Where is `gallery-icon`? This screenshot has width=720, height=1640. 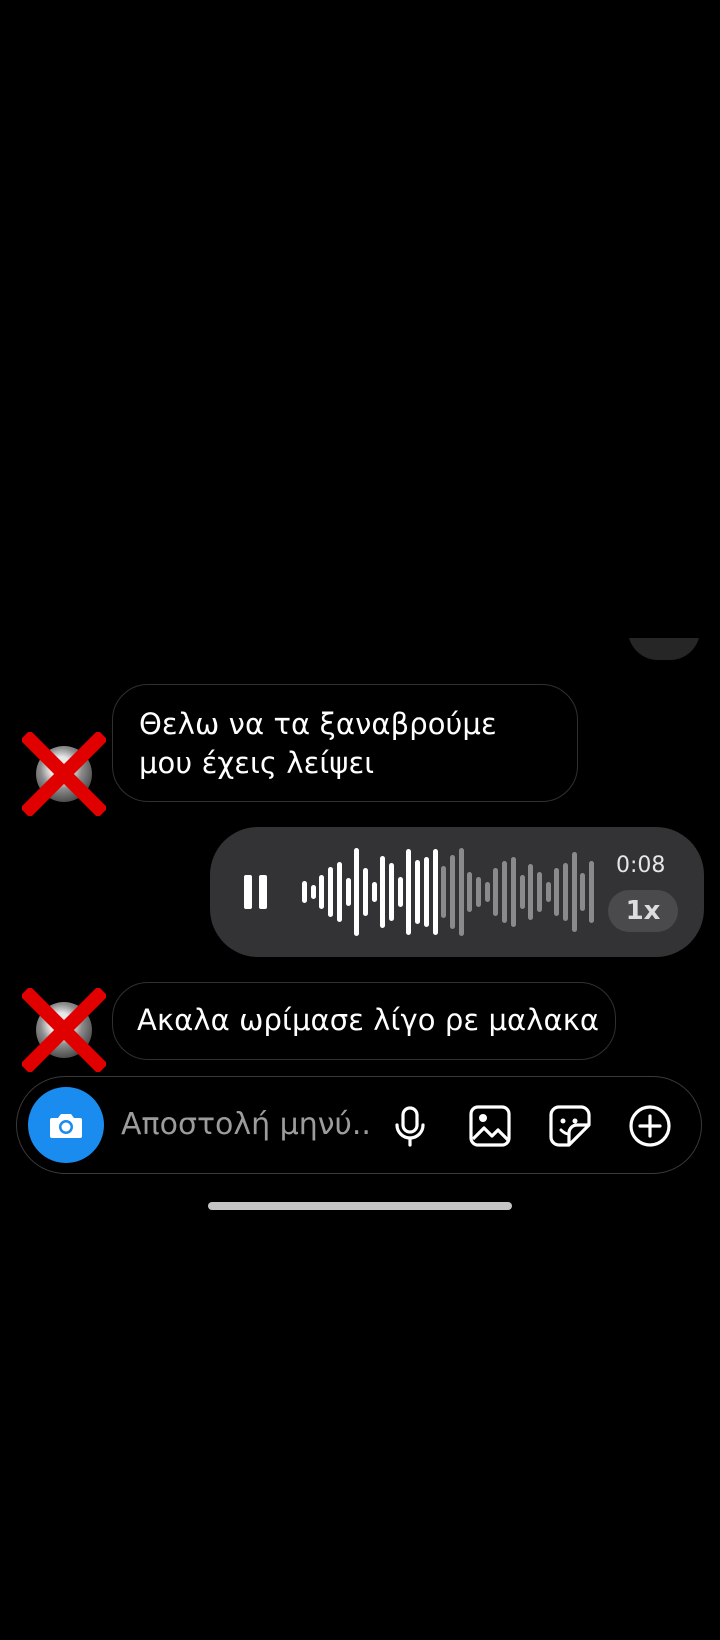
gallery-icon is located at coordinates (490, 1126).